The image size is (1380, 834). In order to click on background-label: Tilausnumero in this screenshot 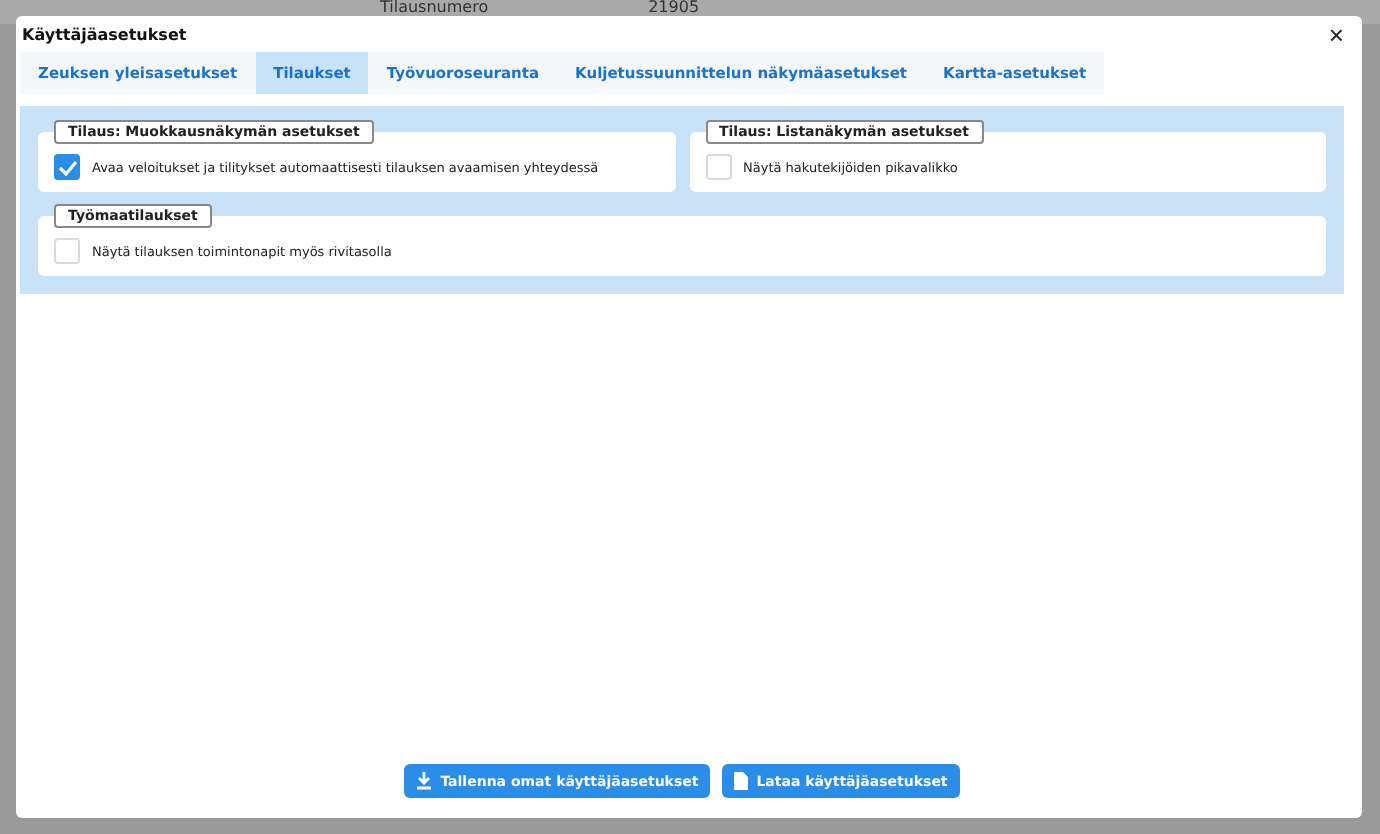, I will do `click(434, 10)`.